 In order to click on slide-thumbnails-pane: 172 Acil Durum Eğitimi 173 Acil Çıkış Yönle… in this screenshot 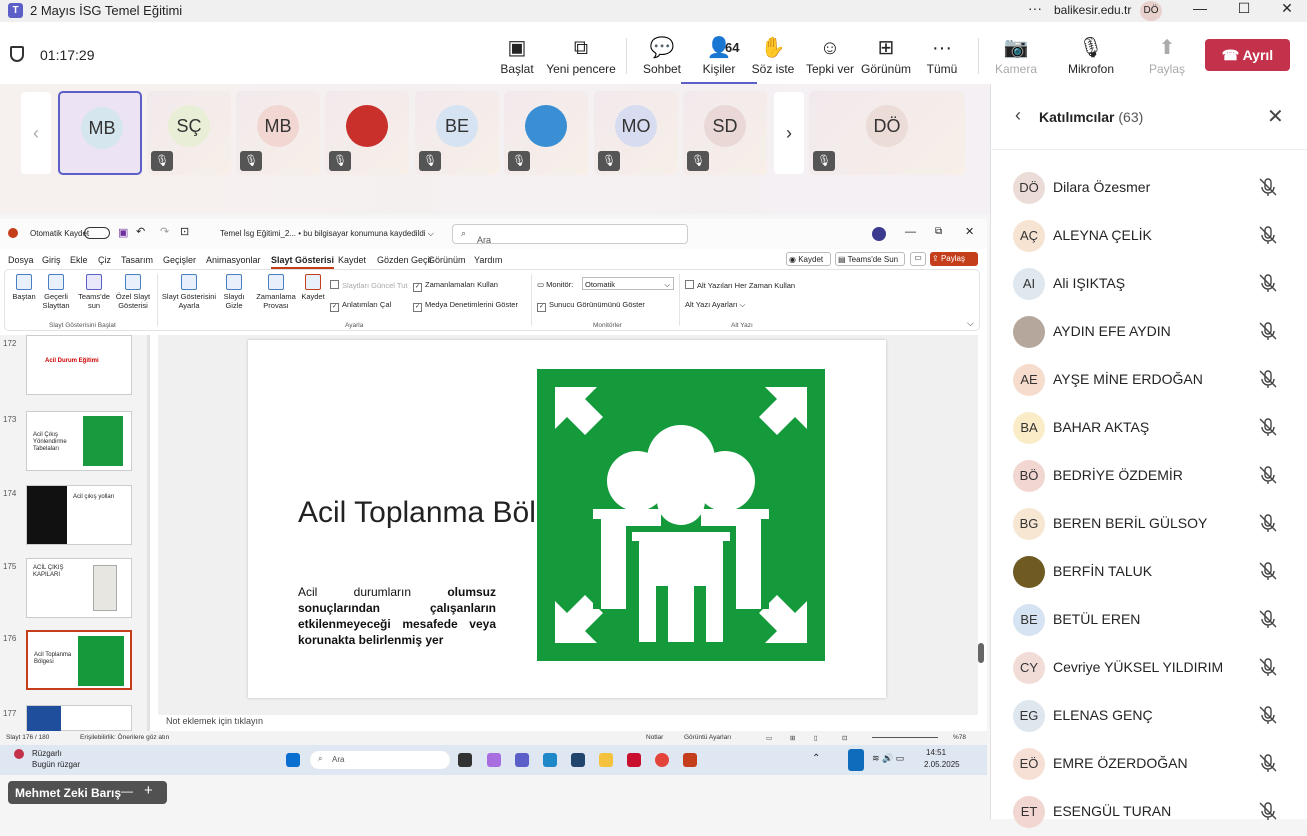, I will do `click(75, 533)`.